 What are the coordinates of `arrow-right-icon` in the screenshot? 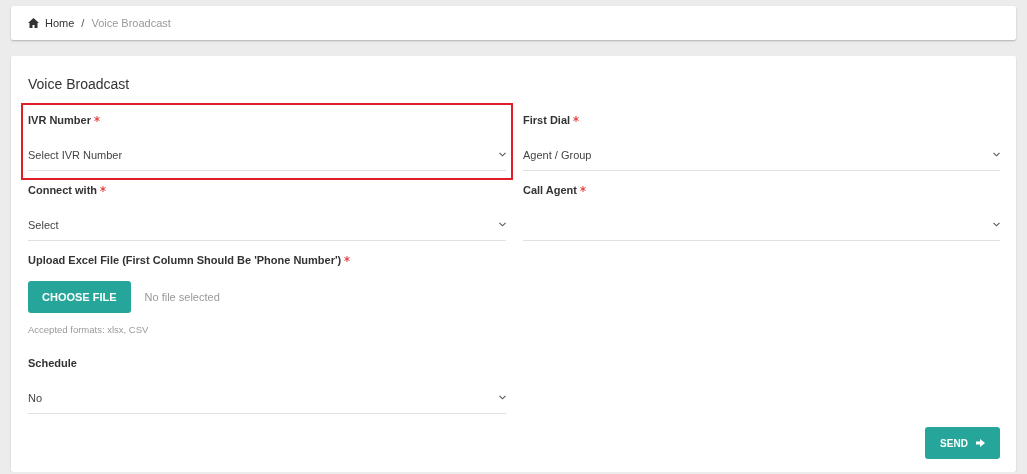 It's located at (980, 443).